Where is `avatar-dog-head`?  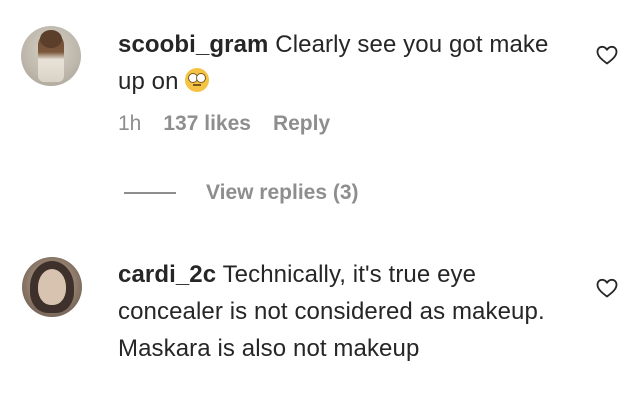 avatar-dog-head is located at coordinates (51, 39).